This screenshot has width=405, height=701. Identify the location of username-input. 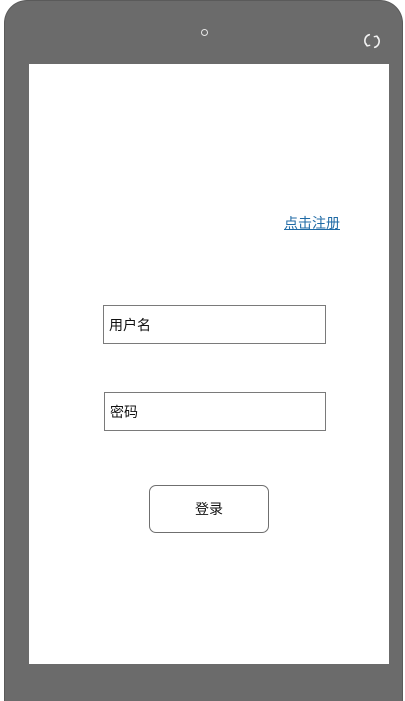
(214, 324).